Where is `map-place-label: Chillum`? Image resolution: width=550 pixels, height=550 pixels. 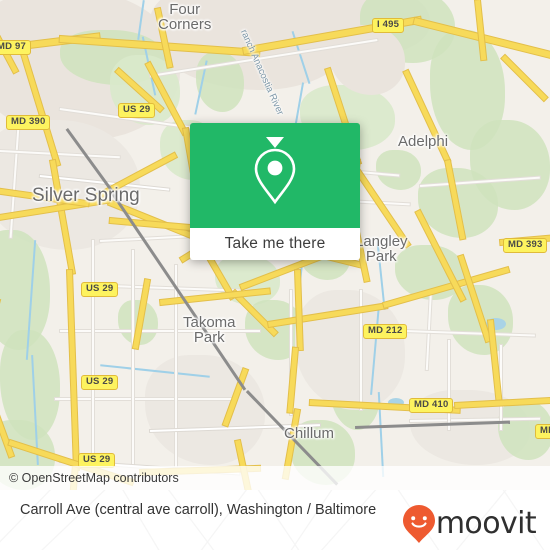 map-place-label: Chillum is located at coordinates (309, 433).